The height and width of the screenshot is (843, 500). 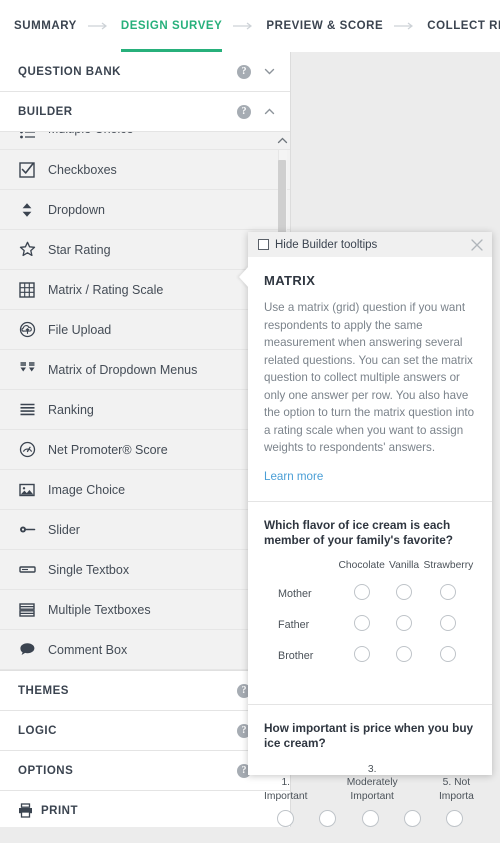 I want to click on printer-icon, so click(x=26, y=811).